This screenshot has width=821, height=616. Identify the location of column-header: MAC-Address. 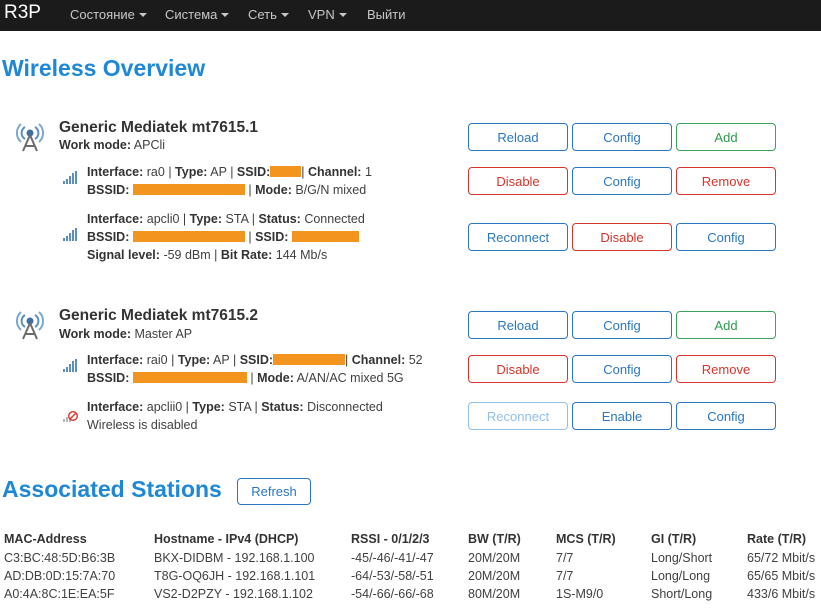
(45, 539).